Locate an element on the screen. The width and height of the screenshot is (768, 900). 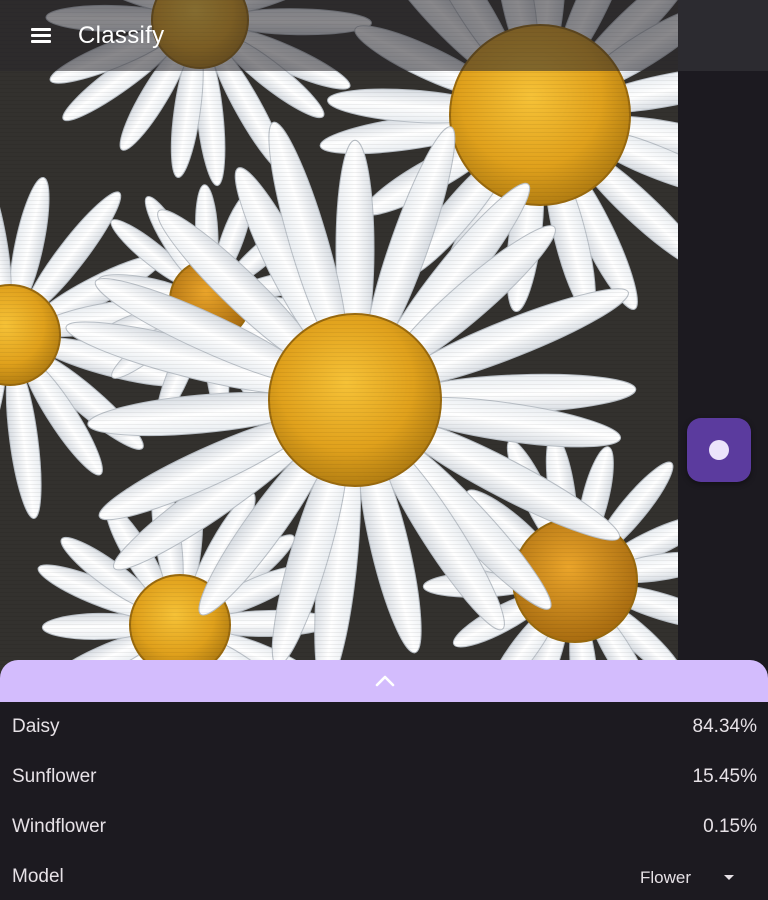
result-label: Sunflower is located at coordinates (54, 776).